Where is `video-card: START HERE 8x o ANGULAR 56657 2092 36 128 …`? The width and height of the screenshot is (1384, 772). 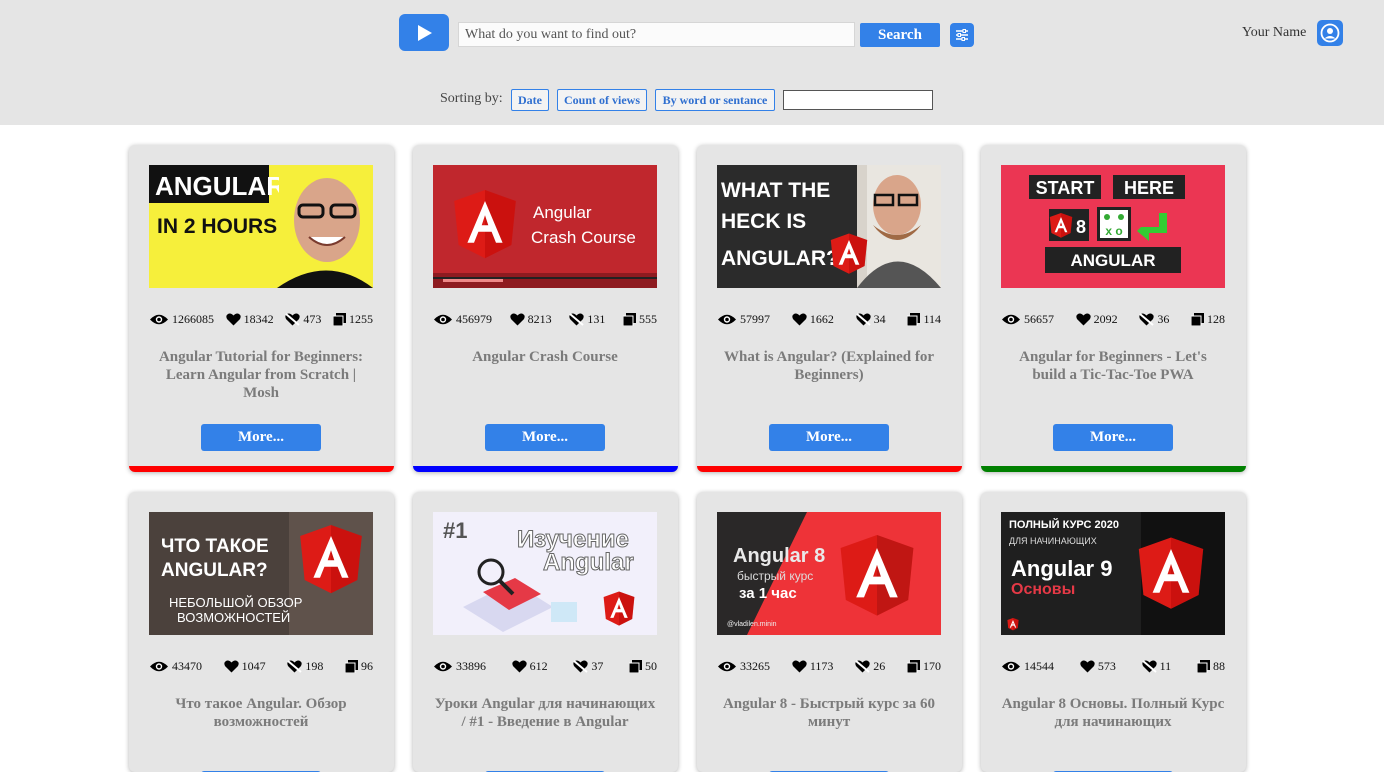
video-card: START HERE 8x o ANGULAR 56657 2092 36 128 … is located at coordinates (1113, 308).